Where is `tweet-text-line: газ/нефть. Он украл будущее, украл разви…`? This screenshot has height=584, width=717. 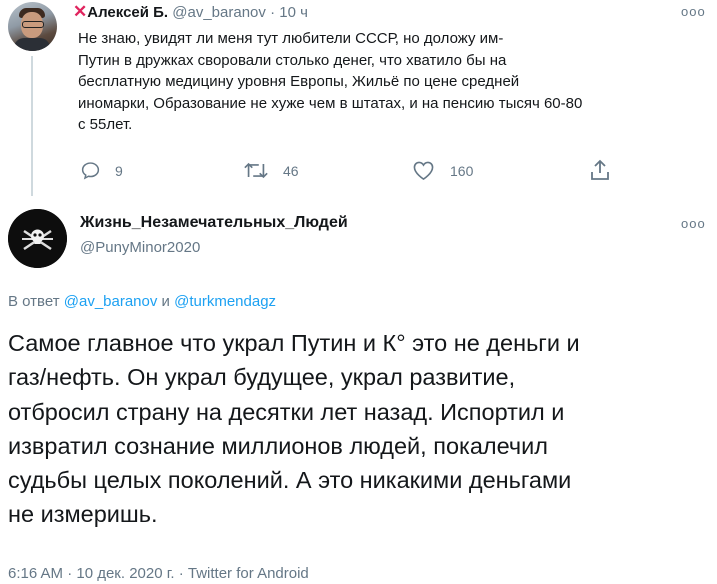 tweet-text-line: газ/нефть. Он украл будущее, украл разви… is located at coordinates (262, 377).